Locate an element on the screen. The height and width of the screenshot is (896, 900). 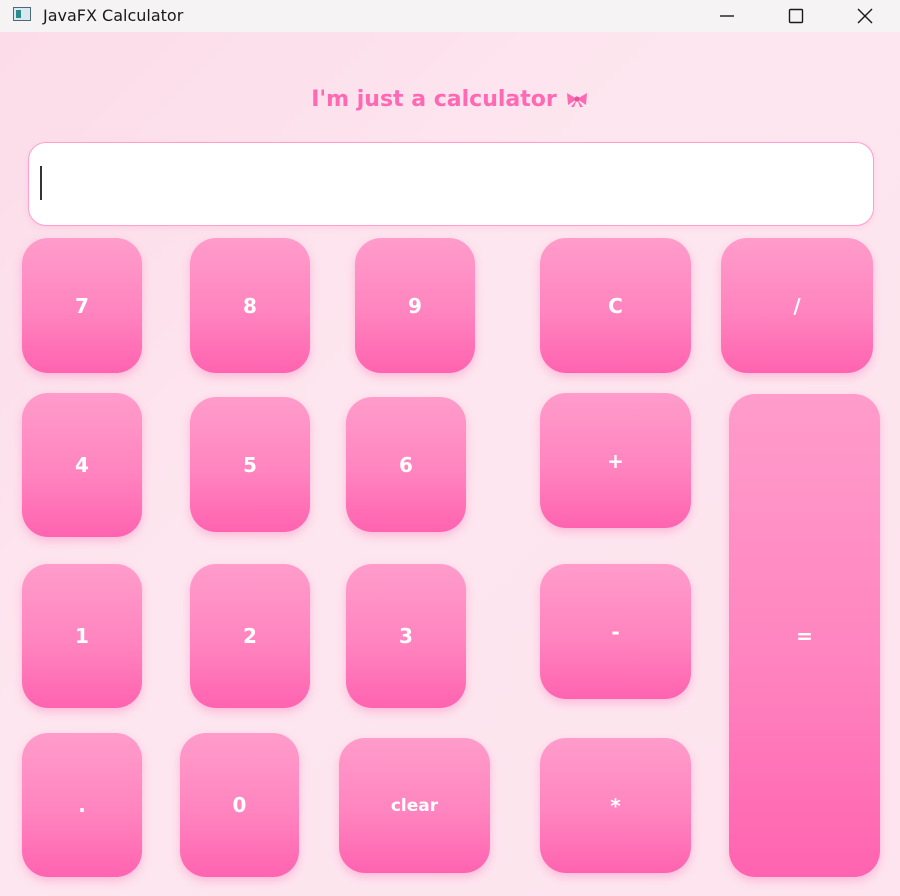
key-equals: = is located at coordinates (804, 635).